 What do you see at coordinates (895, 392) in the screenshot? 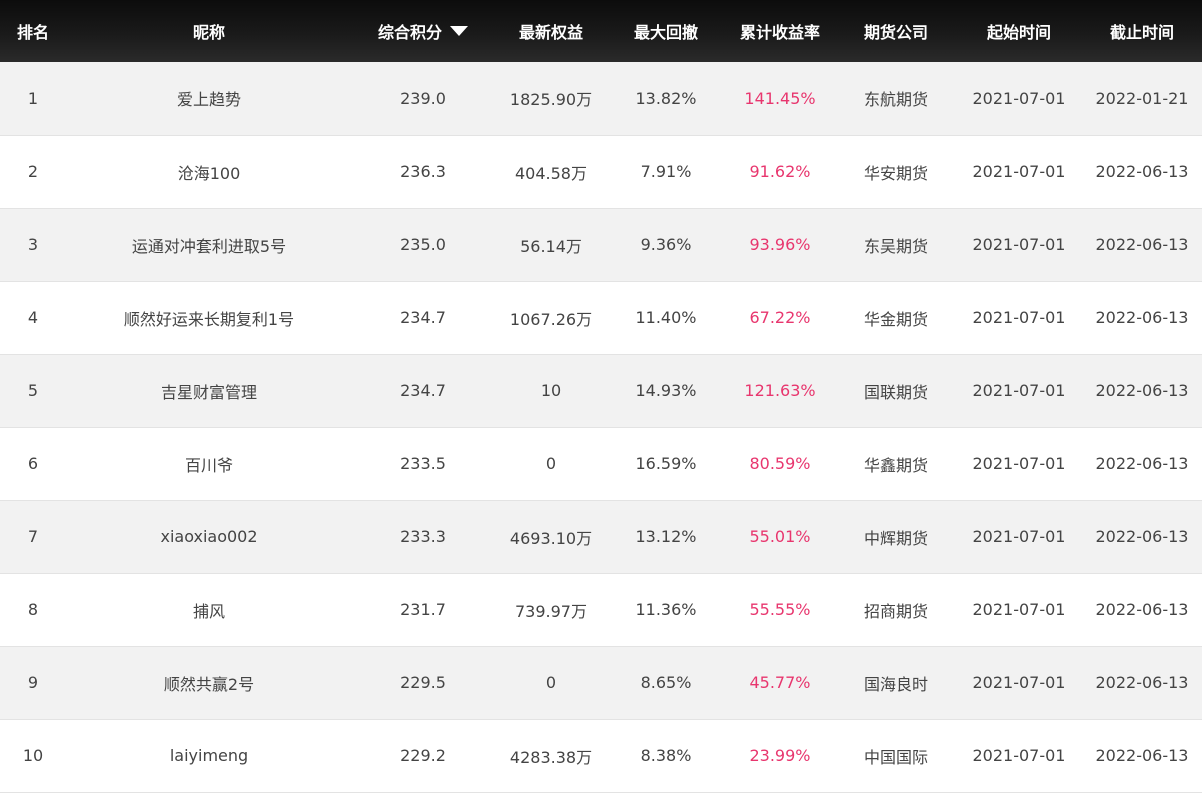
I see `company-cell: 国联期货` at bounding box center [895, 392].